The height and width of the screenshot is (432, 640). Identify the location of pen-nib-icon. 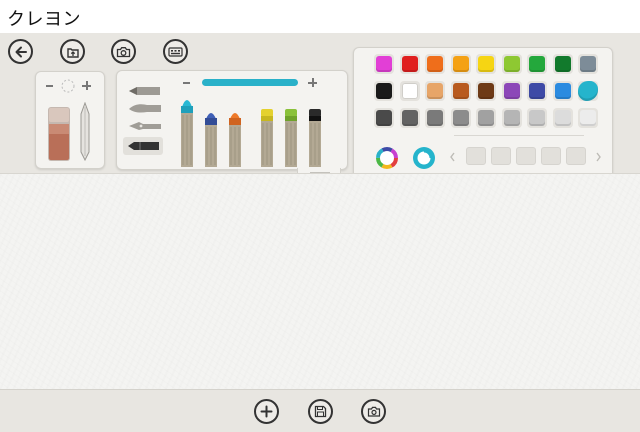
(146, 126).